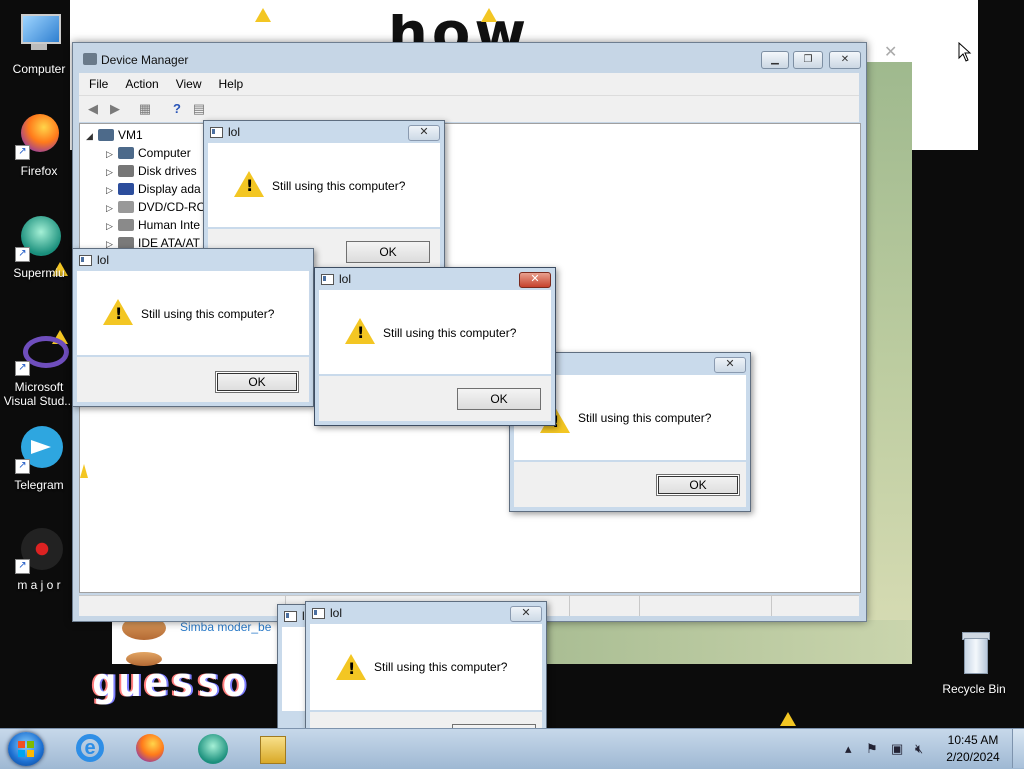 This screenshot has height=769, width=1024. Describe the element at coordinates (153, 225) in the screenshot. I see `tree-item-human-interface: ▷ Human Inte` at that location.